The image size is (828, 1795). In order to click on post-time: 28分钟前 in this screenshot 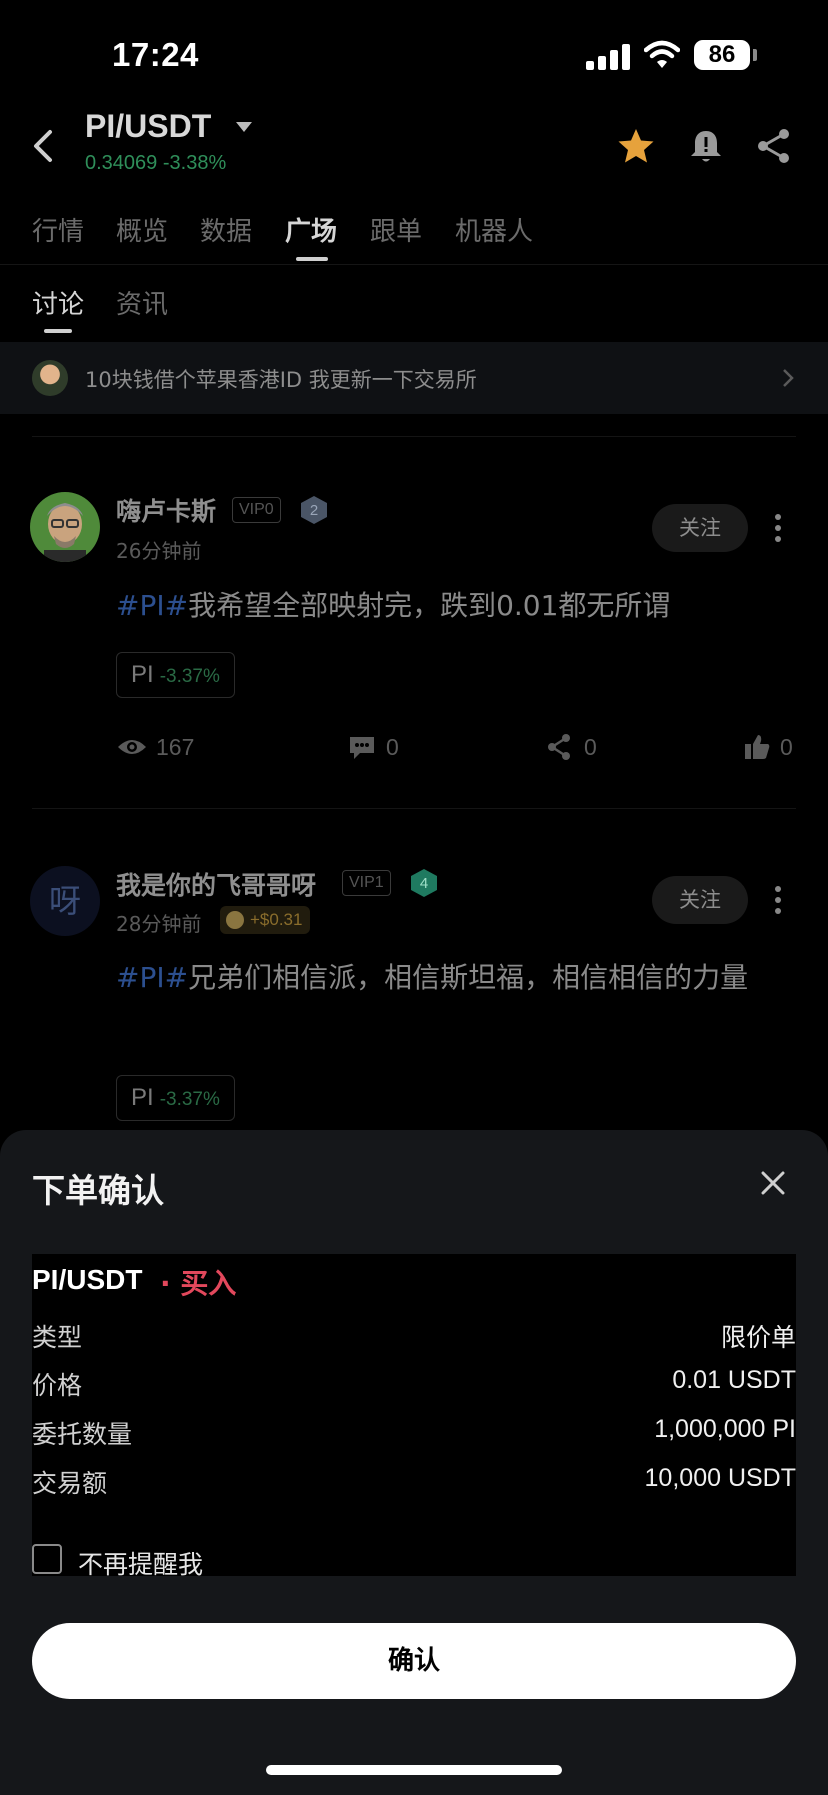, I will do `click(159, 924)`.